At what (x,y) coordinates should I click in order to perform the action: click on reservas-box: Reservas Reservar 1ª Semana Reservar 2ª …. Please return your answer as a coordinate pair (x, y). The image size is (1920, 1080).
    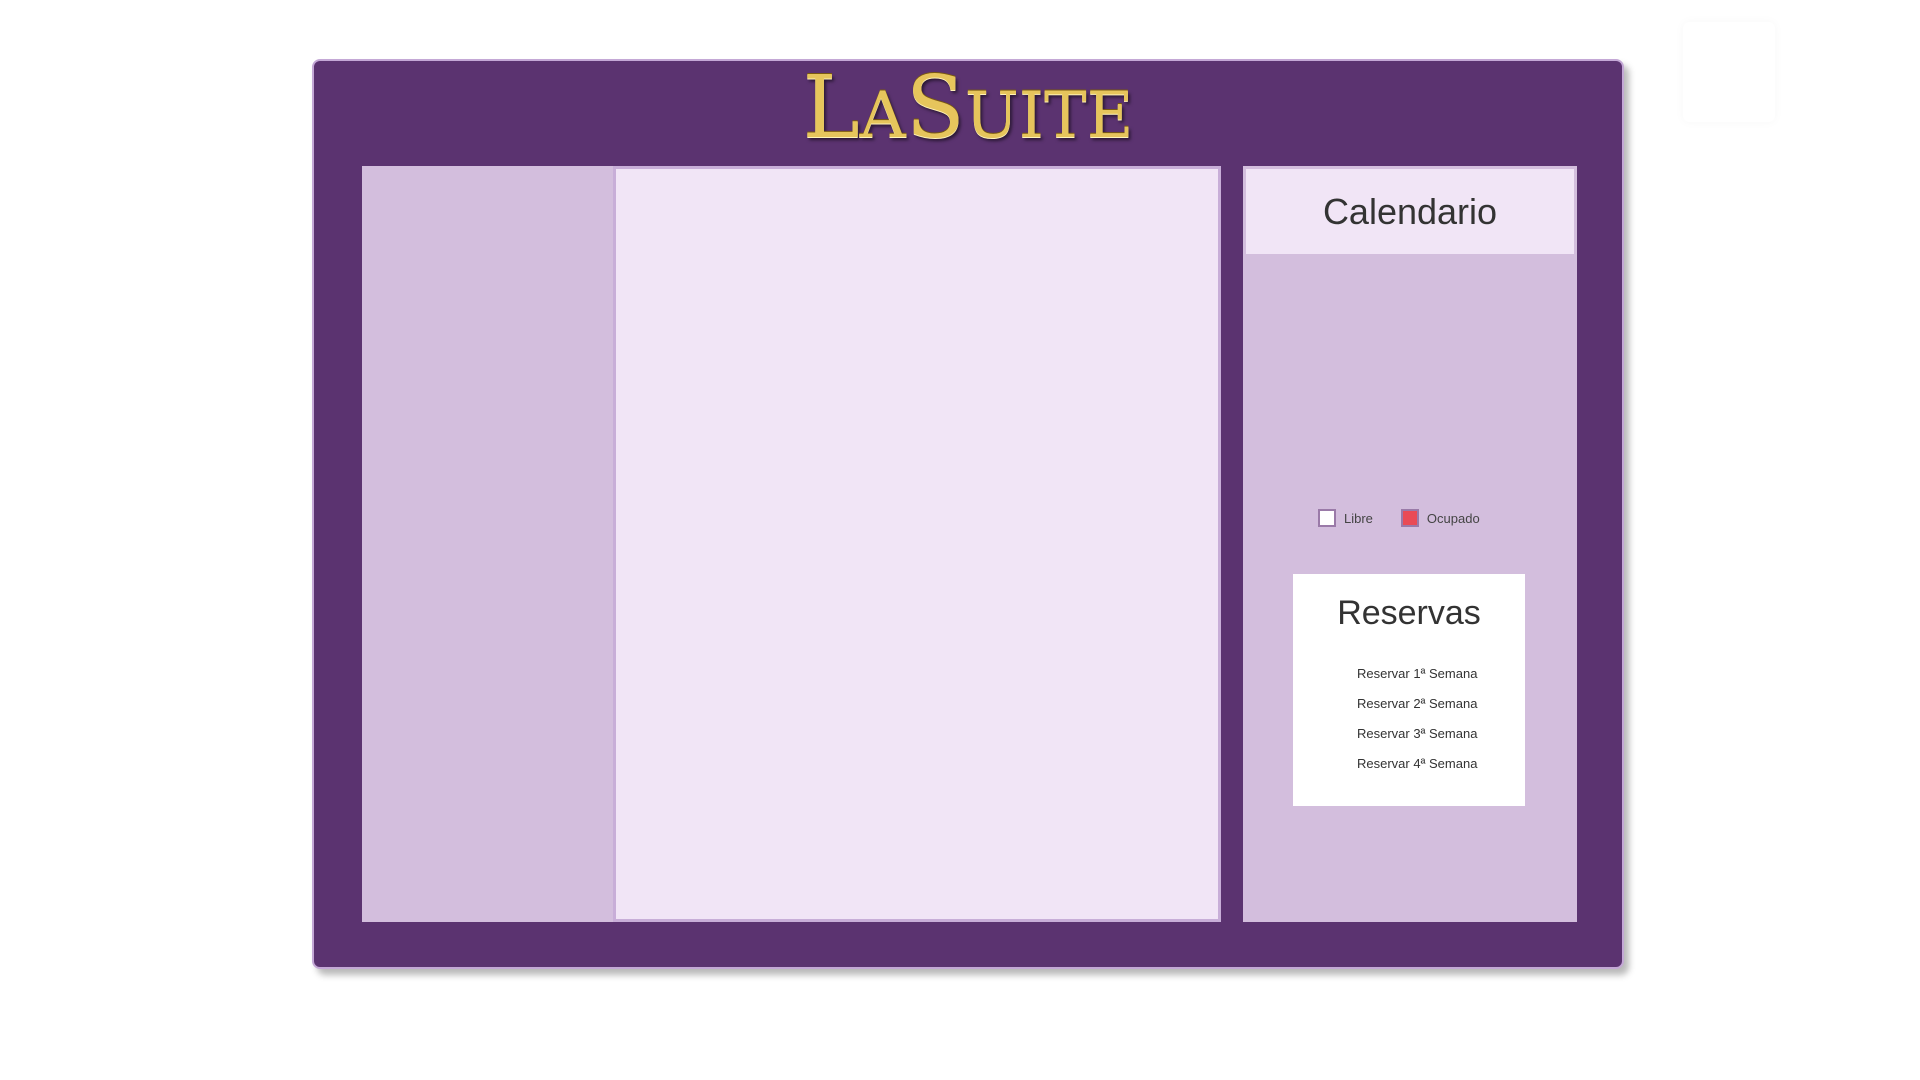
    Looking at the image, I should click on (1409, 690).